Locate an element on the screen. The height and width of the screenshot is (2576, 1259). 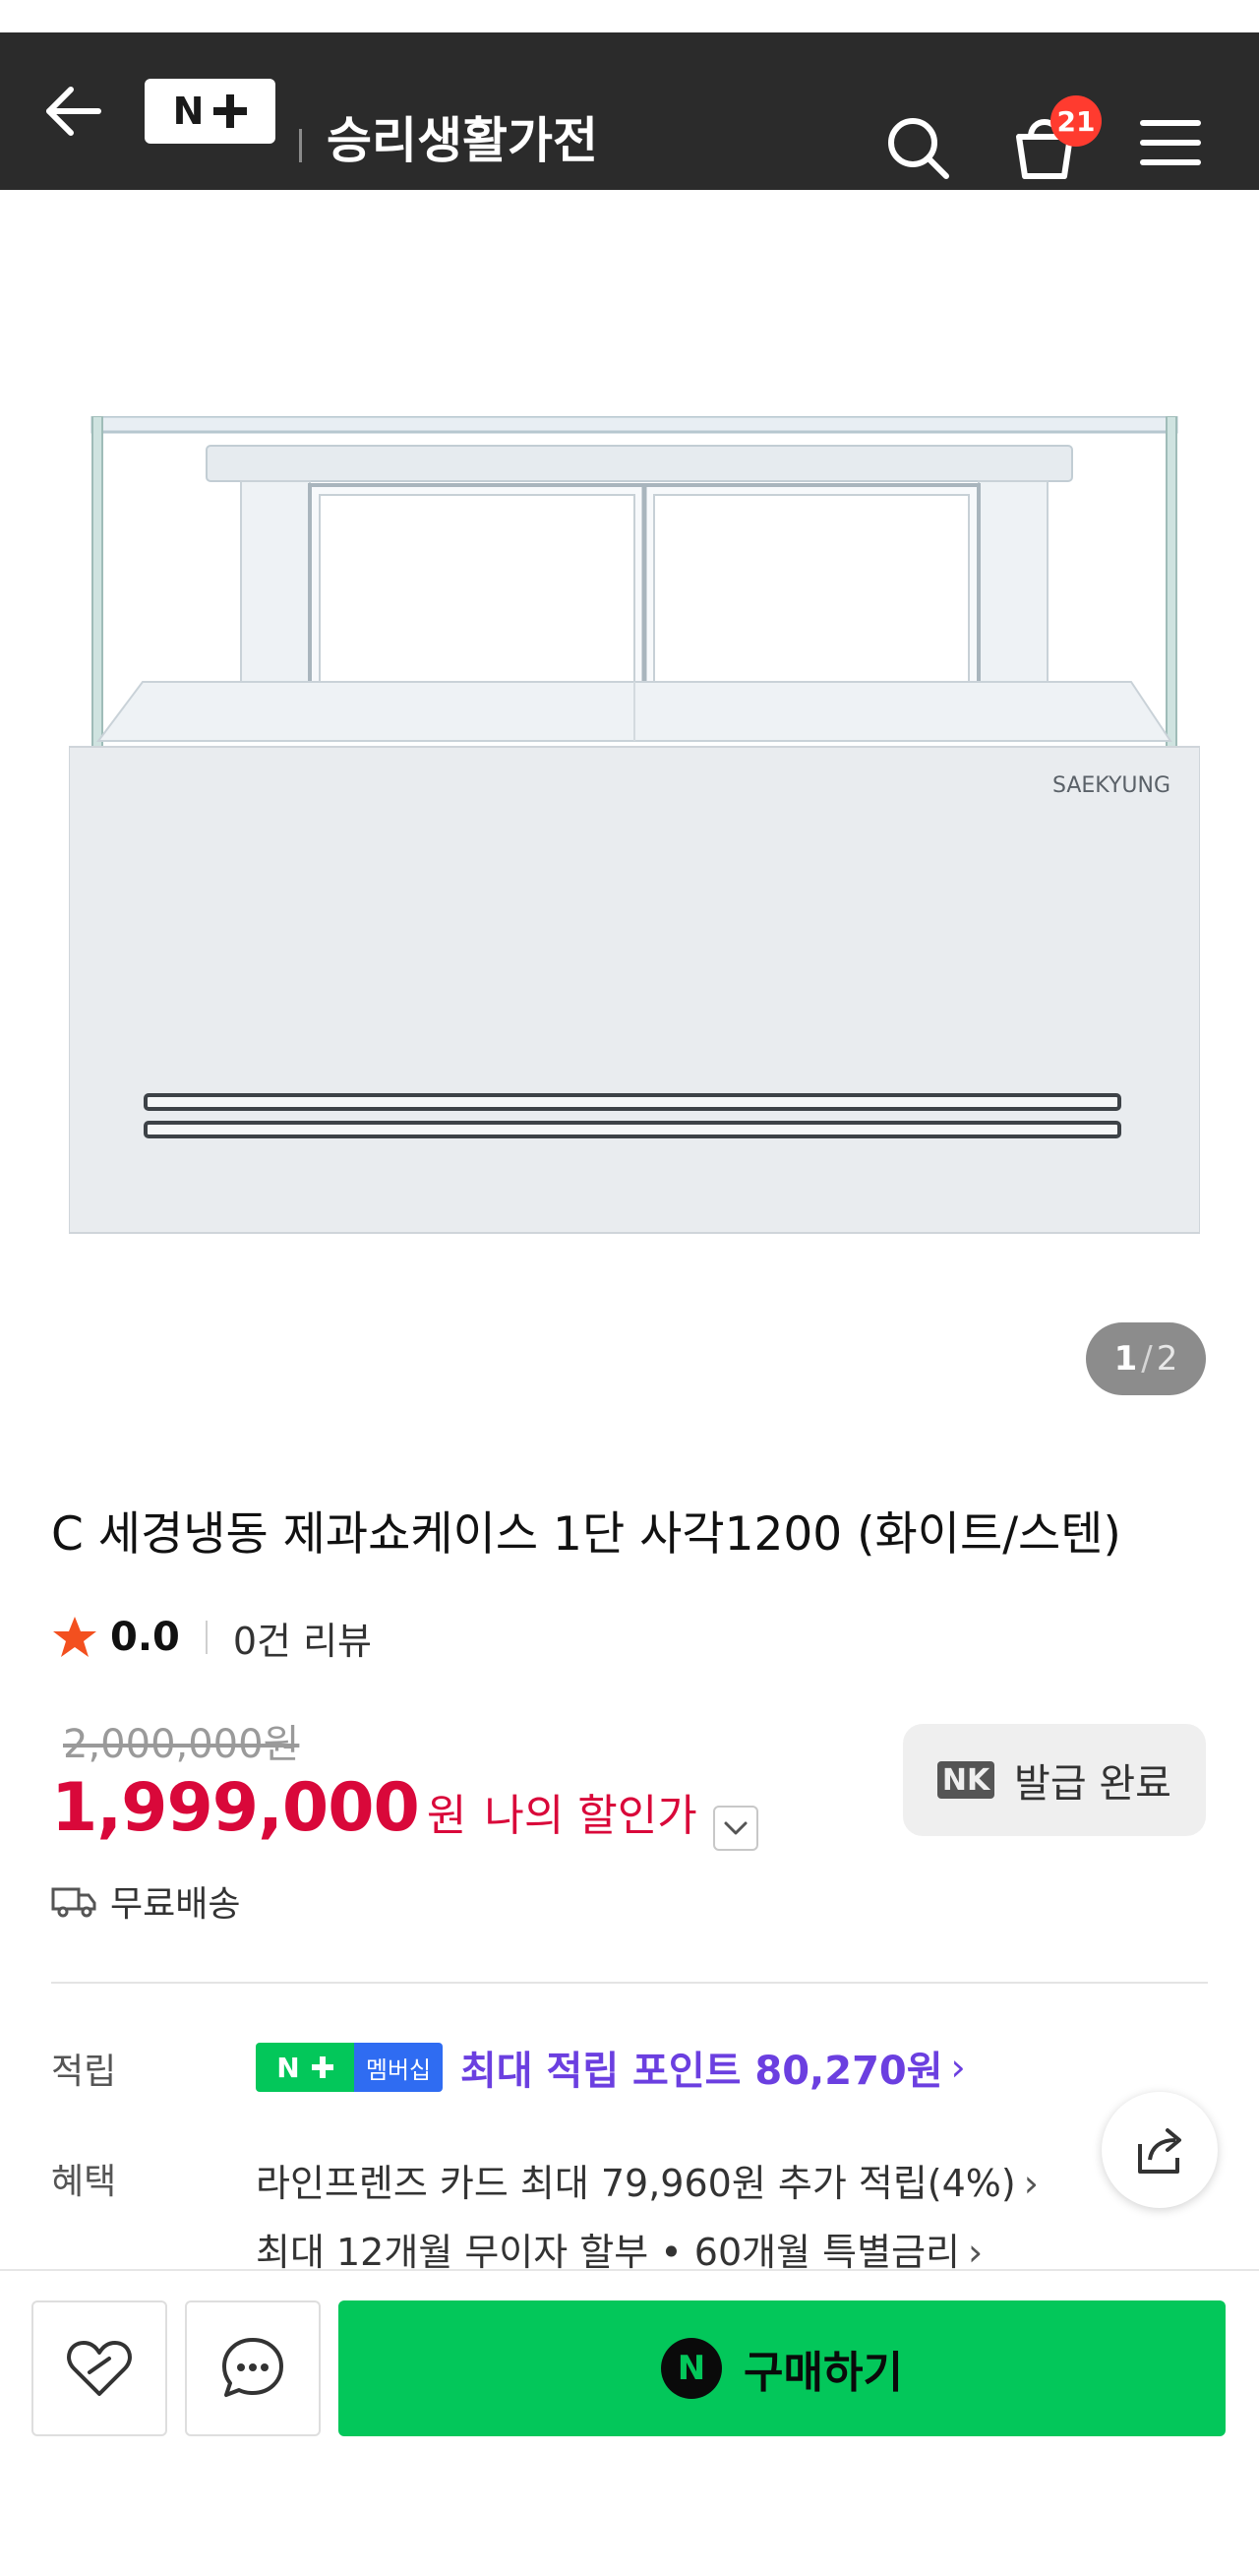
product-title: C 세경냉동 제과쇼케이스 1단 사각1200 (화이트/스텐) is located at coordinates (586, 1534).